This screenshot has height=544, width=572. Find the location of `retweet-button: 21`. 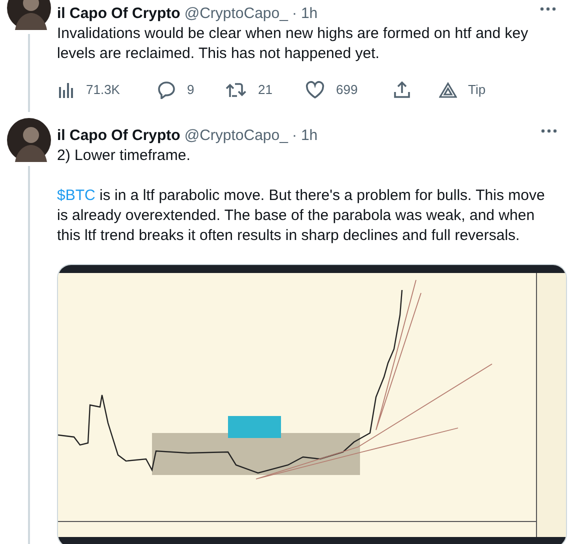

retweet-button: 21 is located at coordinates (265, 90).